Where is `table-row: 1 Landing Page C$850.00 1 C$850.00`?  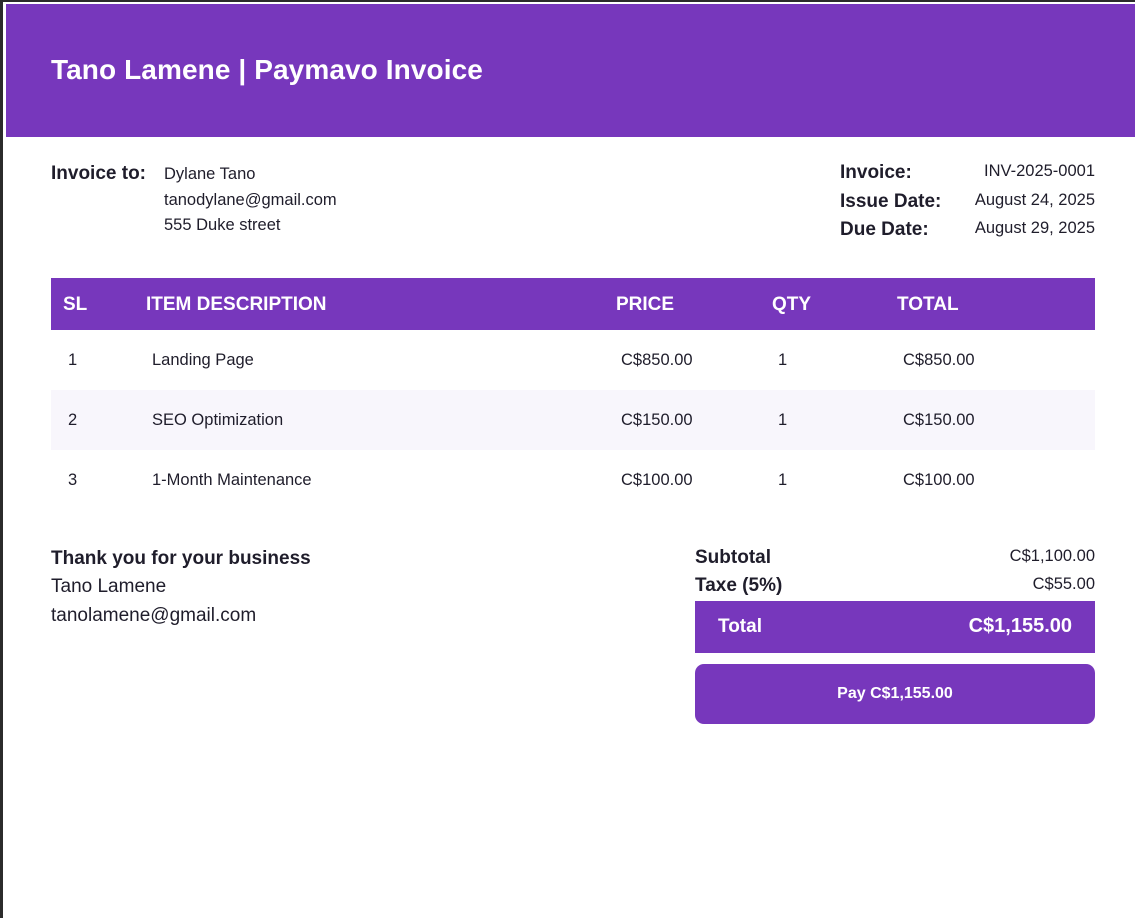
table-row: 1 Landing Page C$850.00 1 C$850.00 is located at coordinates (573, 360).